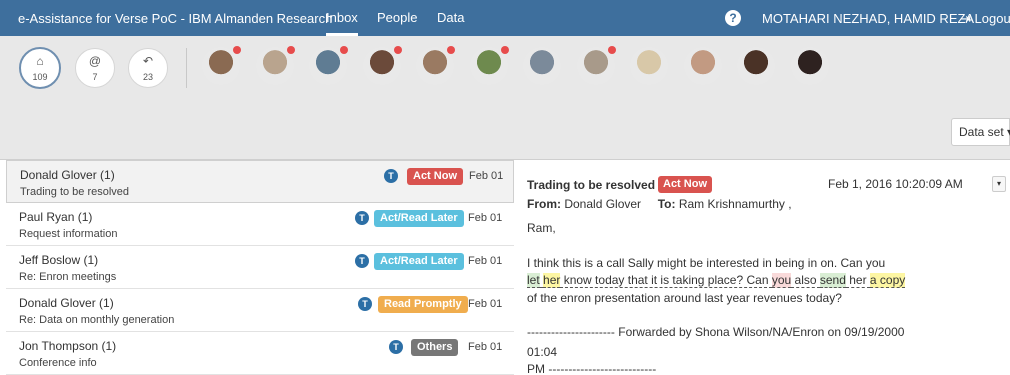 The height and width of the screenshot is (375, 1010). I want to click on highlight-entity: send, so click(832, 280).